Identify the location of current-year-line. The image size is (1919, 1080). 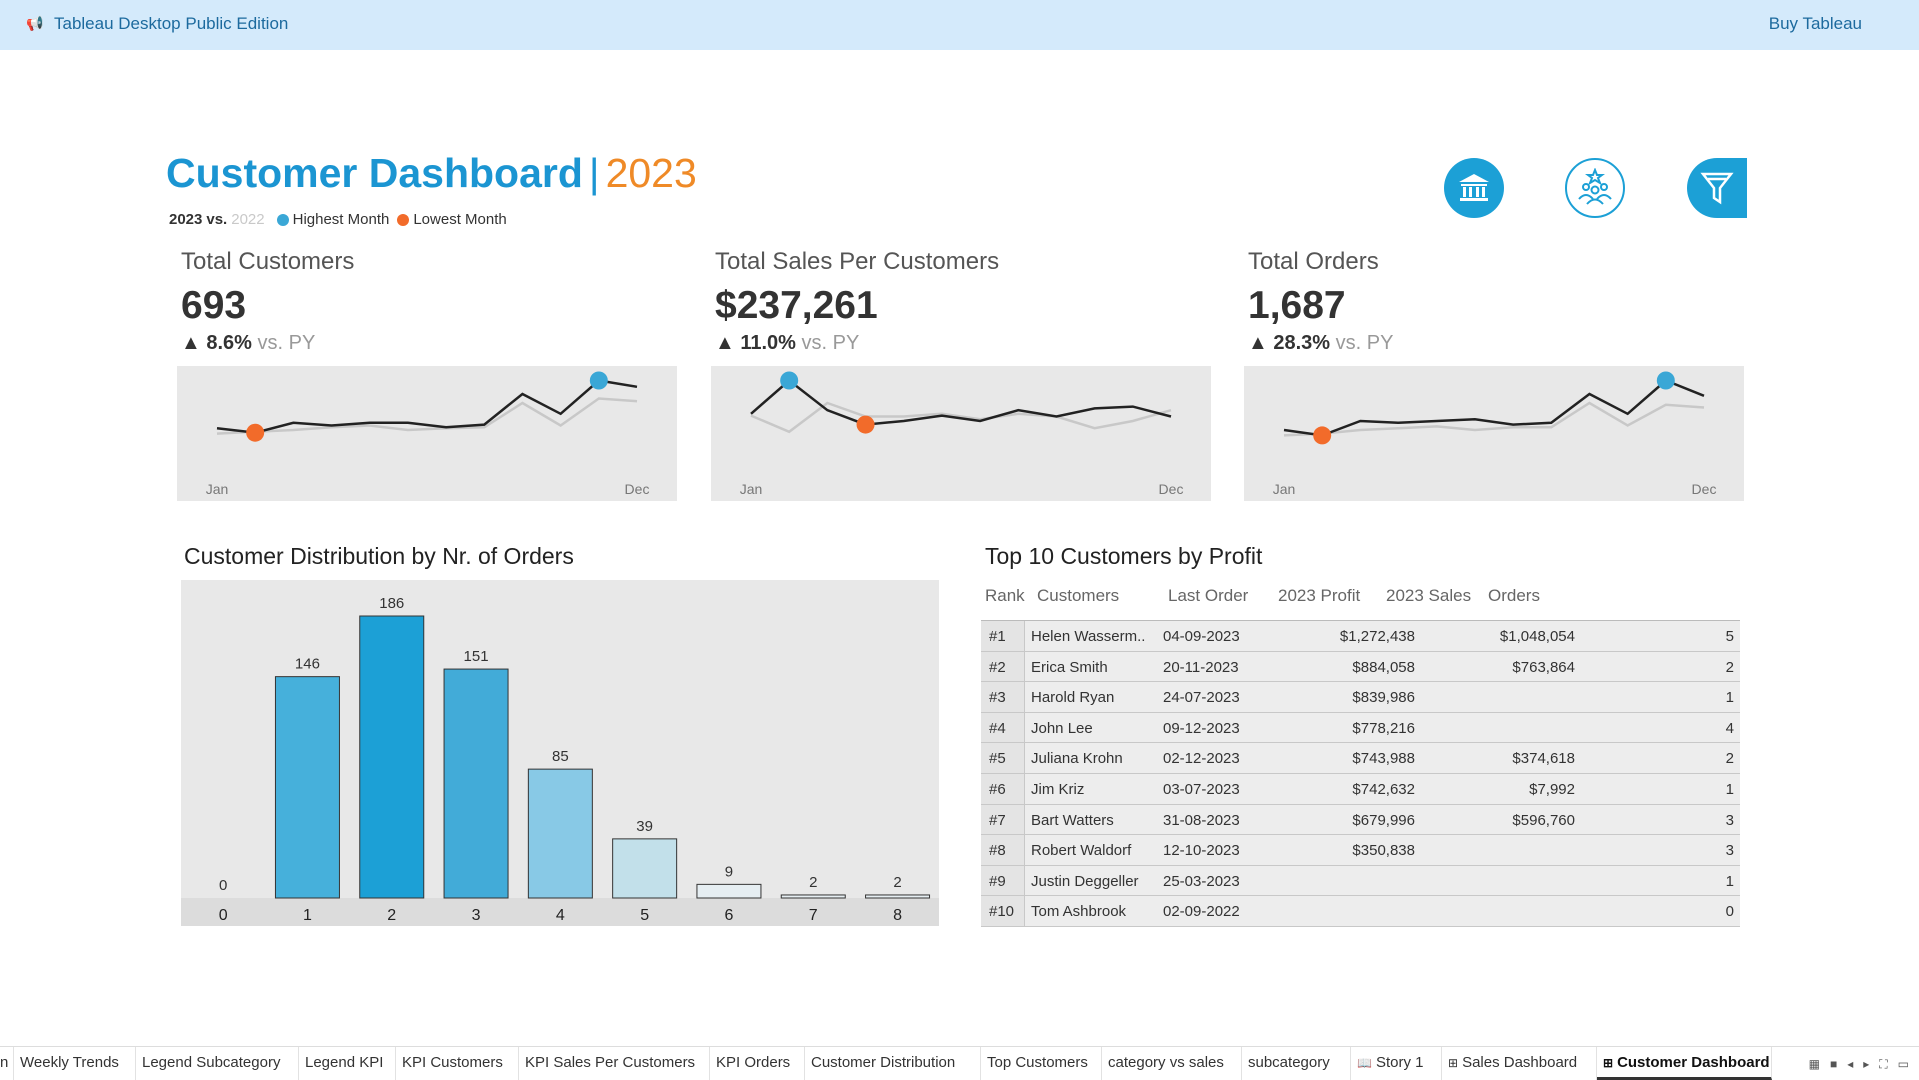
(961, 402).